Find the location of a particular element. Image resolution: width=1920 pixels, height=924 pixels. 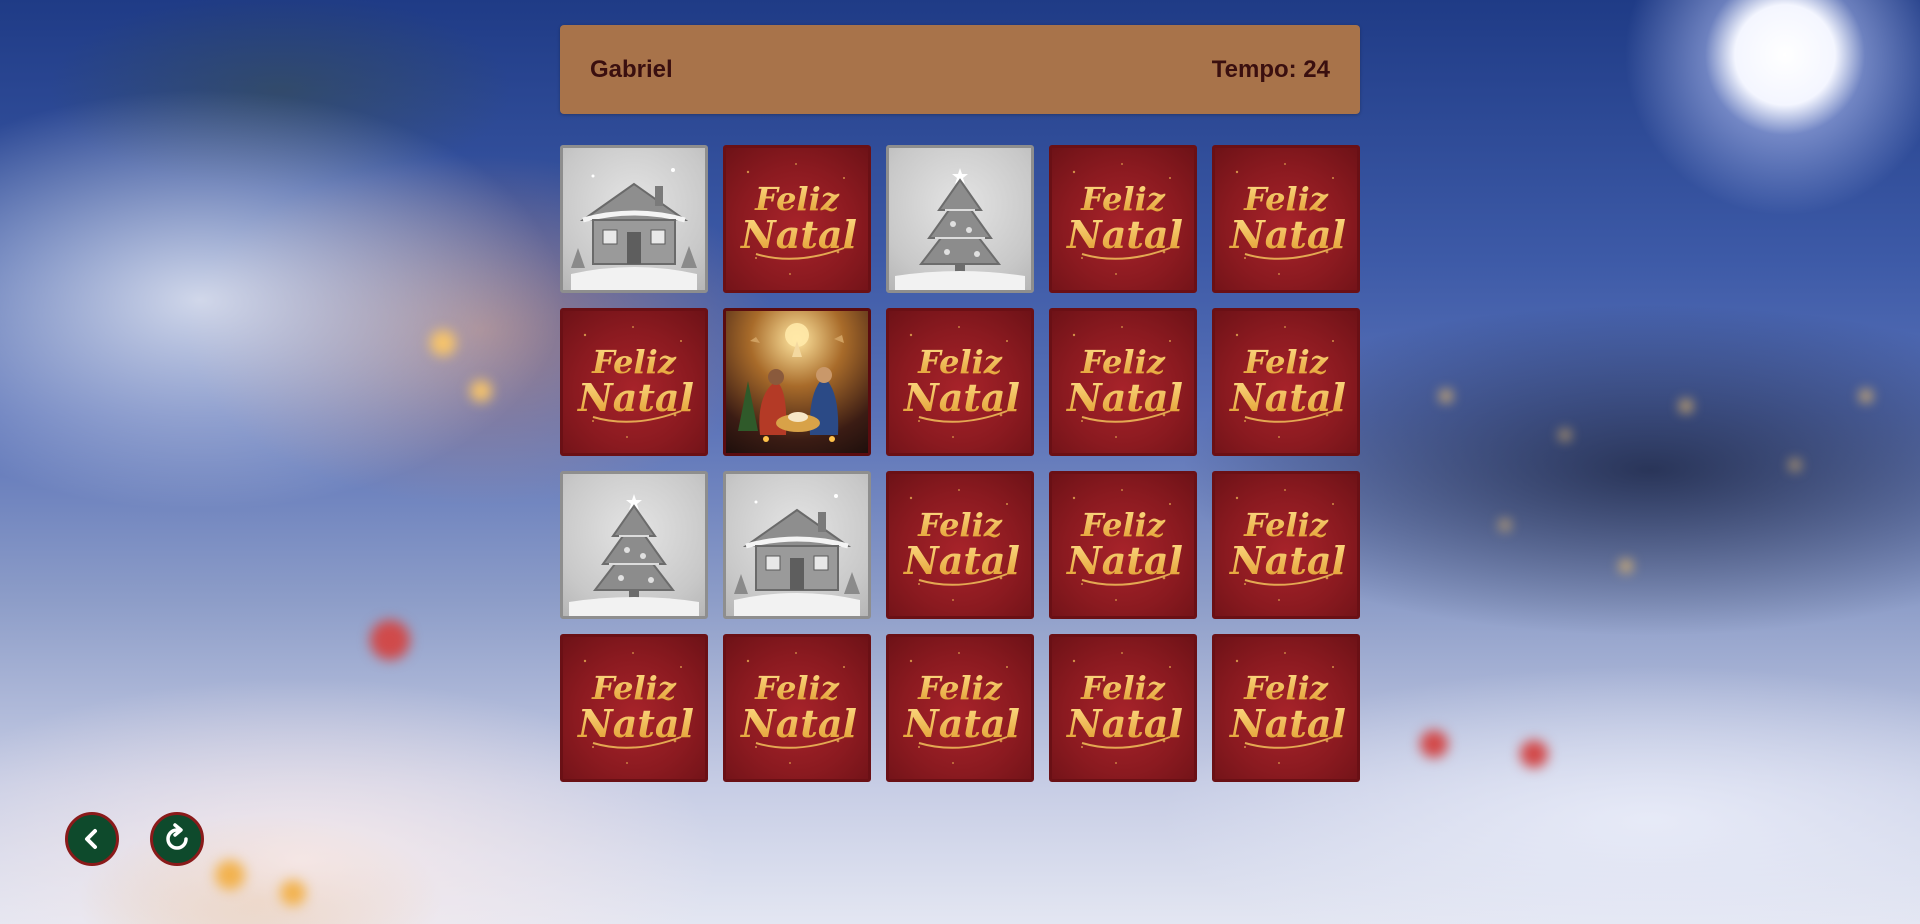

back-button is located at coordinates (92, 839).